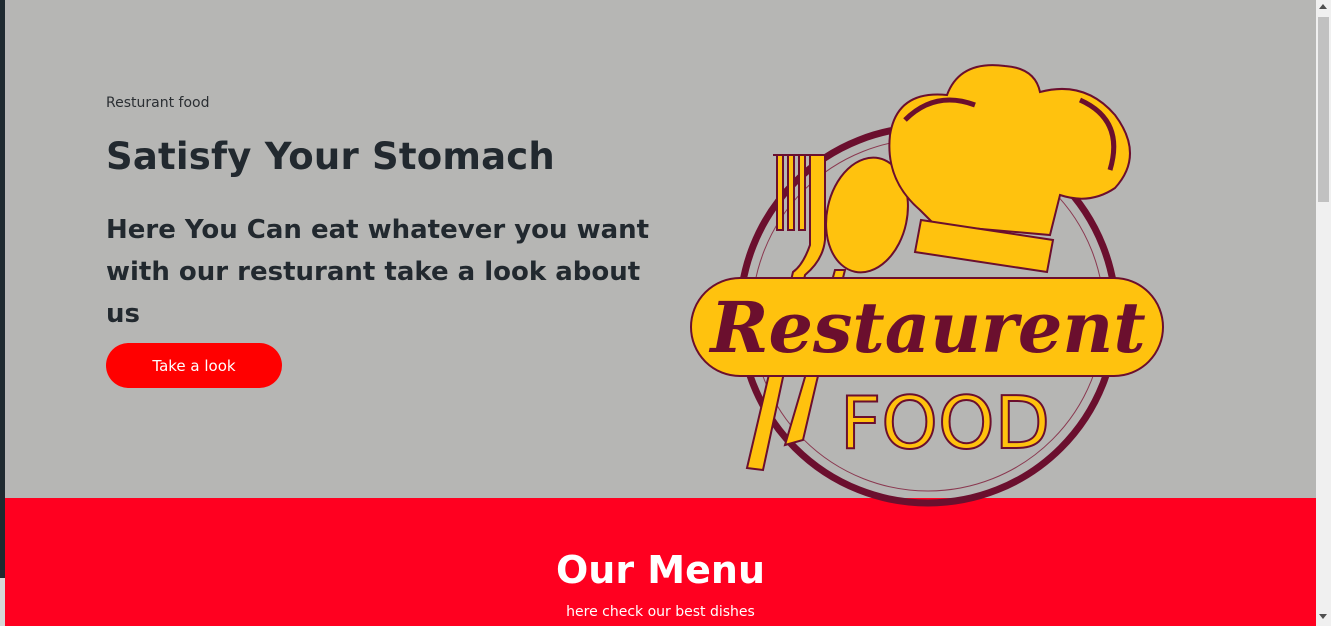  What do you see at coordinates (945, 423) in the screenshot?
I see `logo-food-text: FOOD` at bounding box center [945, 423].